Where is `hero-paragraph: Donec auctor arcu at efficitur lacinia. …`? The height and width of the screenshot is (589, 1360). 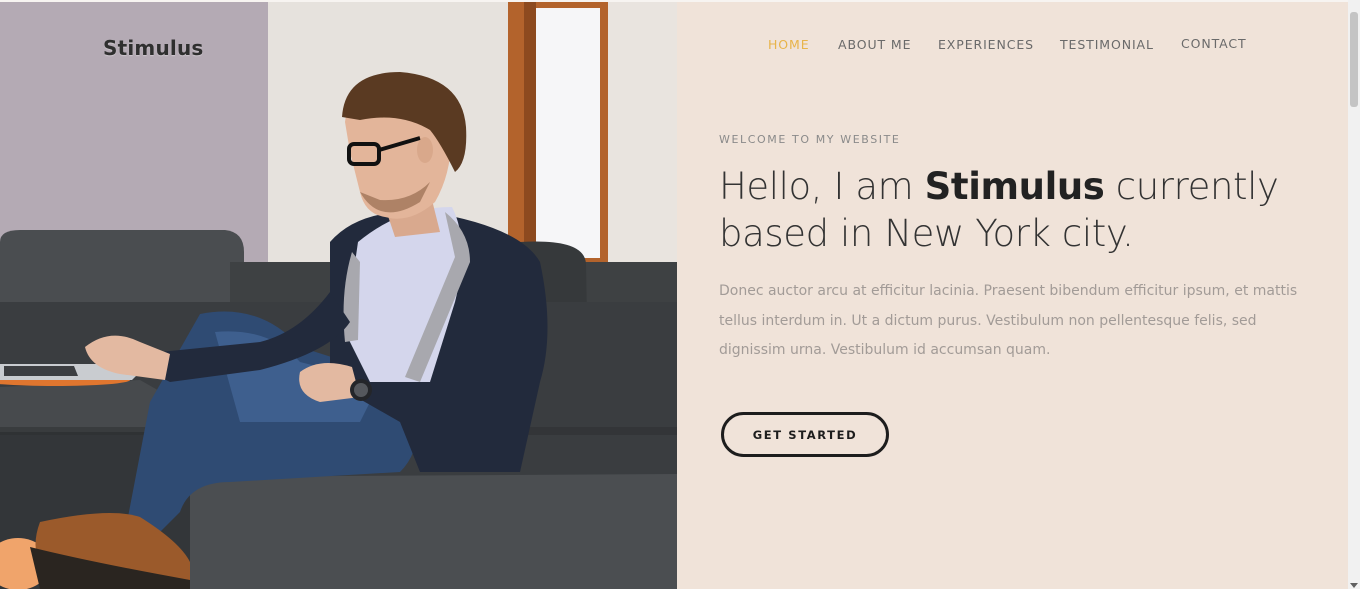
hero-paragraph: Donec auctor arcu at efficitur lacinia. … is located at coordinates (1008, 320).